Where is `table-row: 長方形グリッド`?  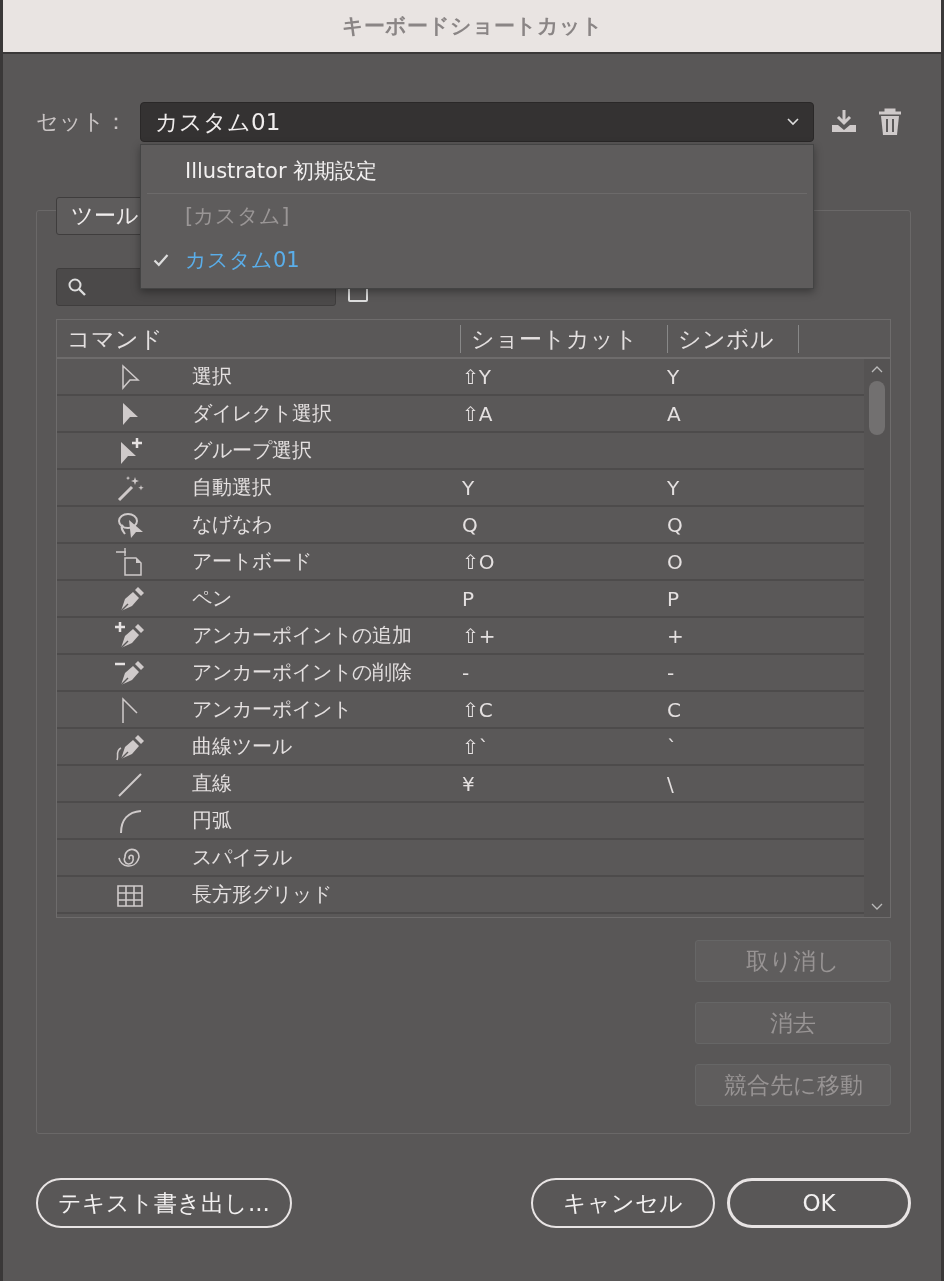
table-row: 長方形グリッド is located at coordinates (460, 895).